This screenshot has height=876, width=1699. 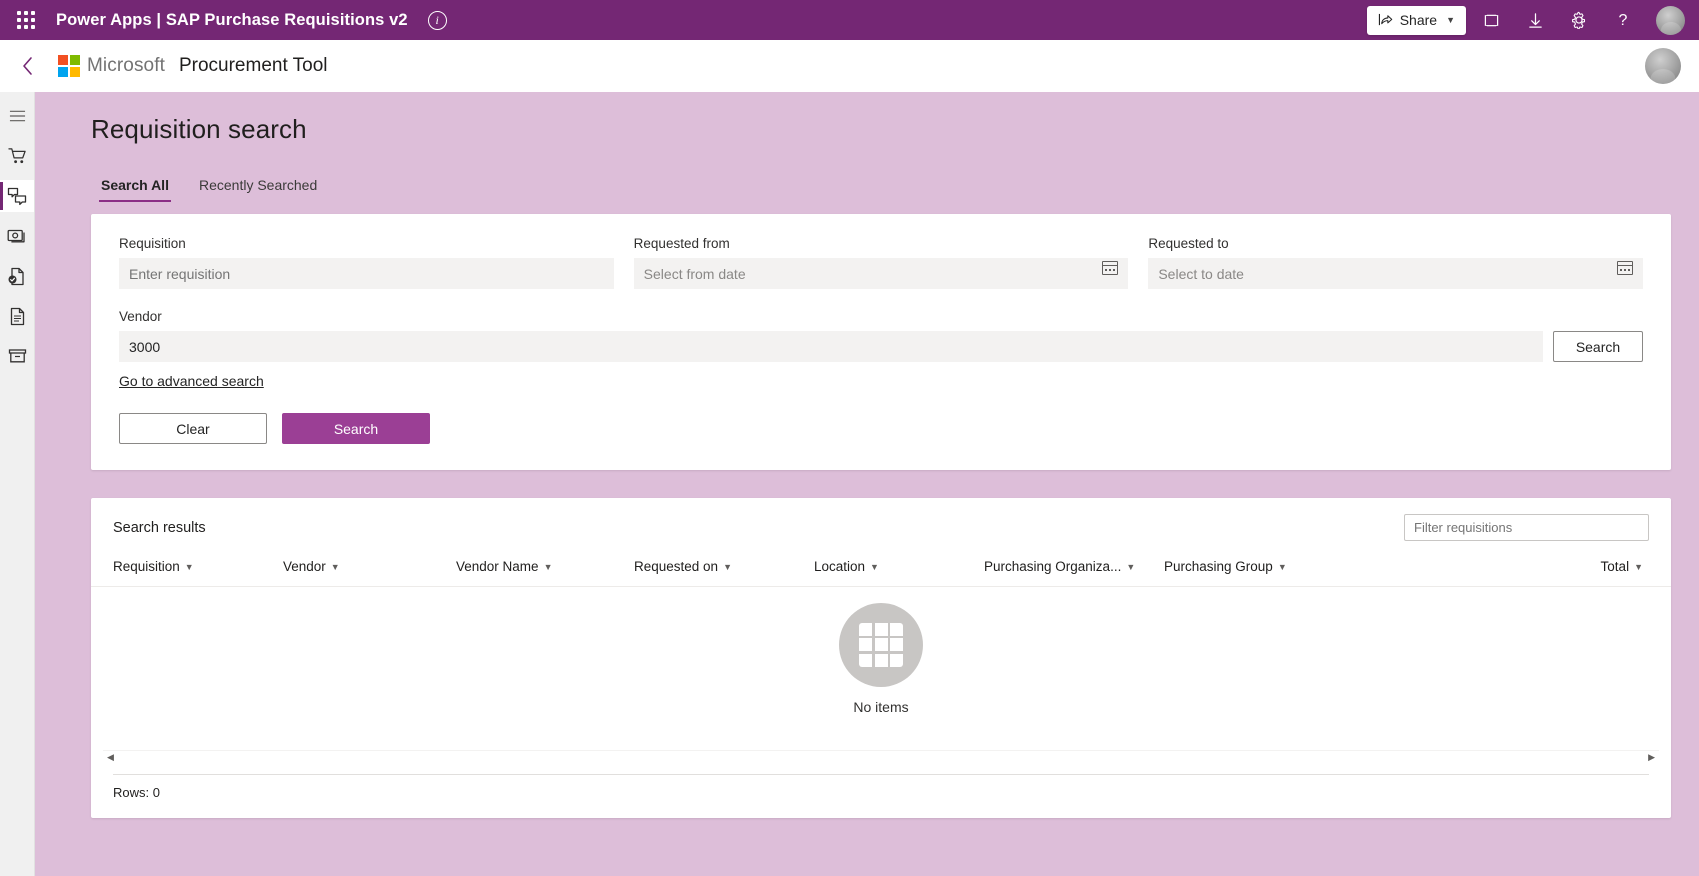 I want to click on share-label: Share, so click(x=1418, y=20).